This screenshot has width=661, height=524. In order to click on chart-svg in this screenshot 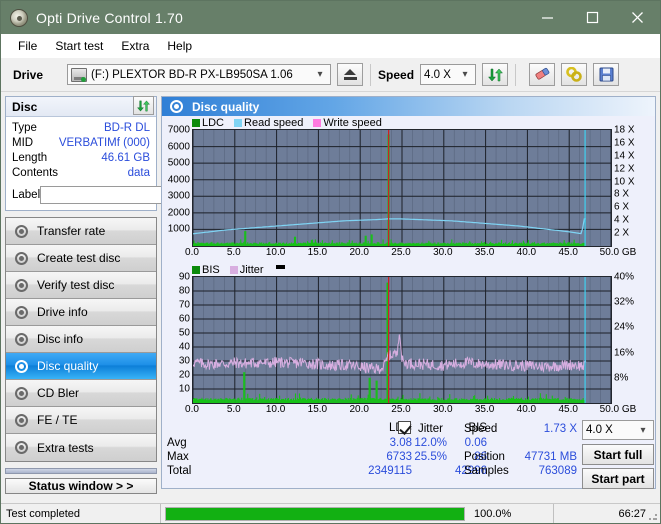, I will do `click(402, 188)`.